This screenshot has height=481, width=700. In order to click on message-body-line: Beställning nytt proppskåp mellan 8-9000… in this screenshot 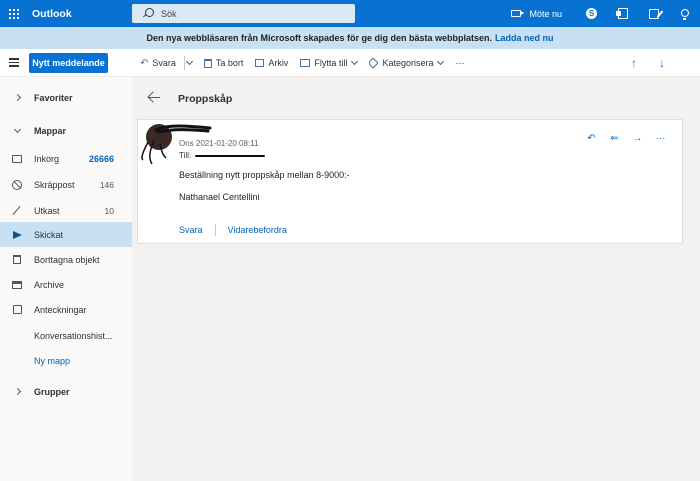, I will do `click(264, 175)`.